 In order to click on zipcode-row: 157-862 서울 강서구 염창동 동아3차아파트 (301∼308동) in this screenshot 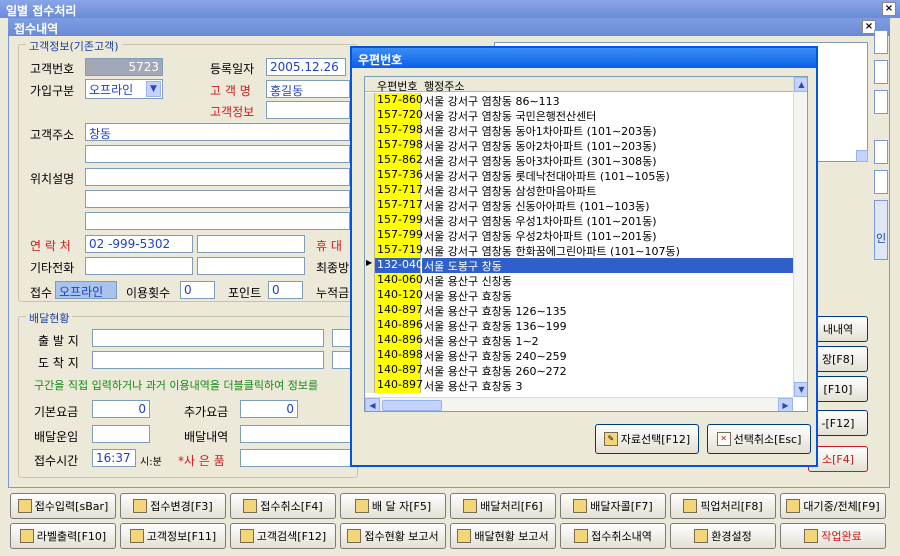, I will do `click(579, 160)`.